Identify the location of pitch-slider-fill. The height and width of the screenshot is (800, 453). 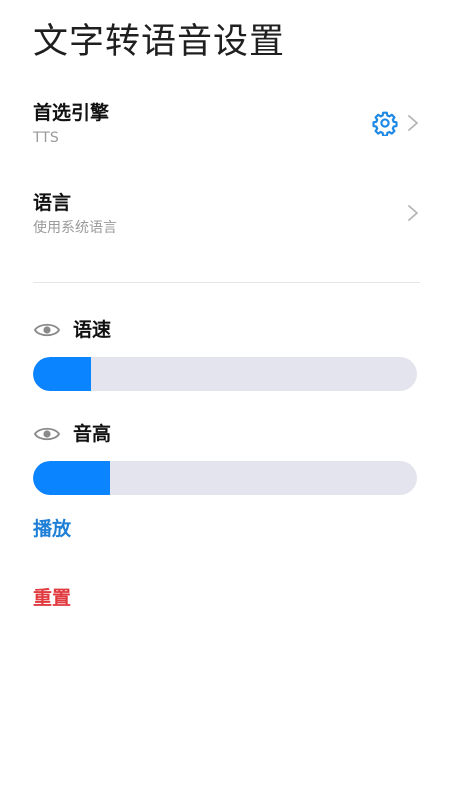
(71, 478).